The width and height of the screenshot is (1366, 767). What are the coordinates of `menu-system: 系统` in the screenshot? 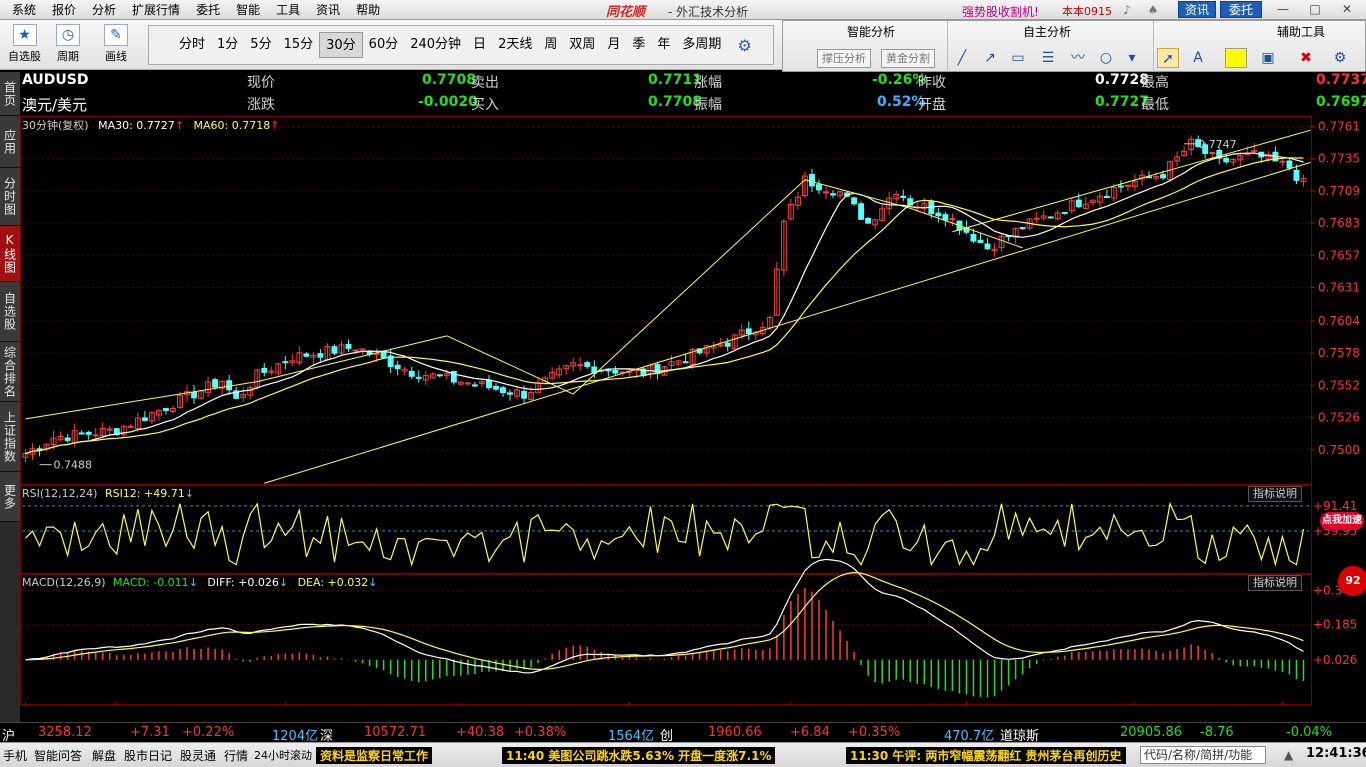 It's located at (24, 10).